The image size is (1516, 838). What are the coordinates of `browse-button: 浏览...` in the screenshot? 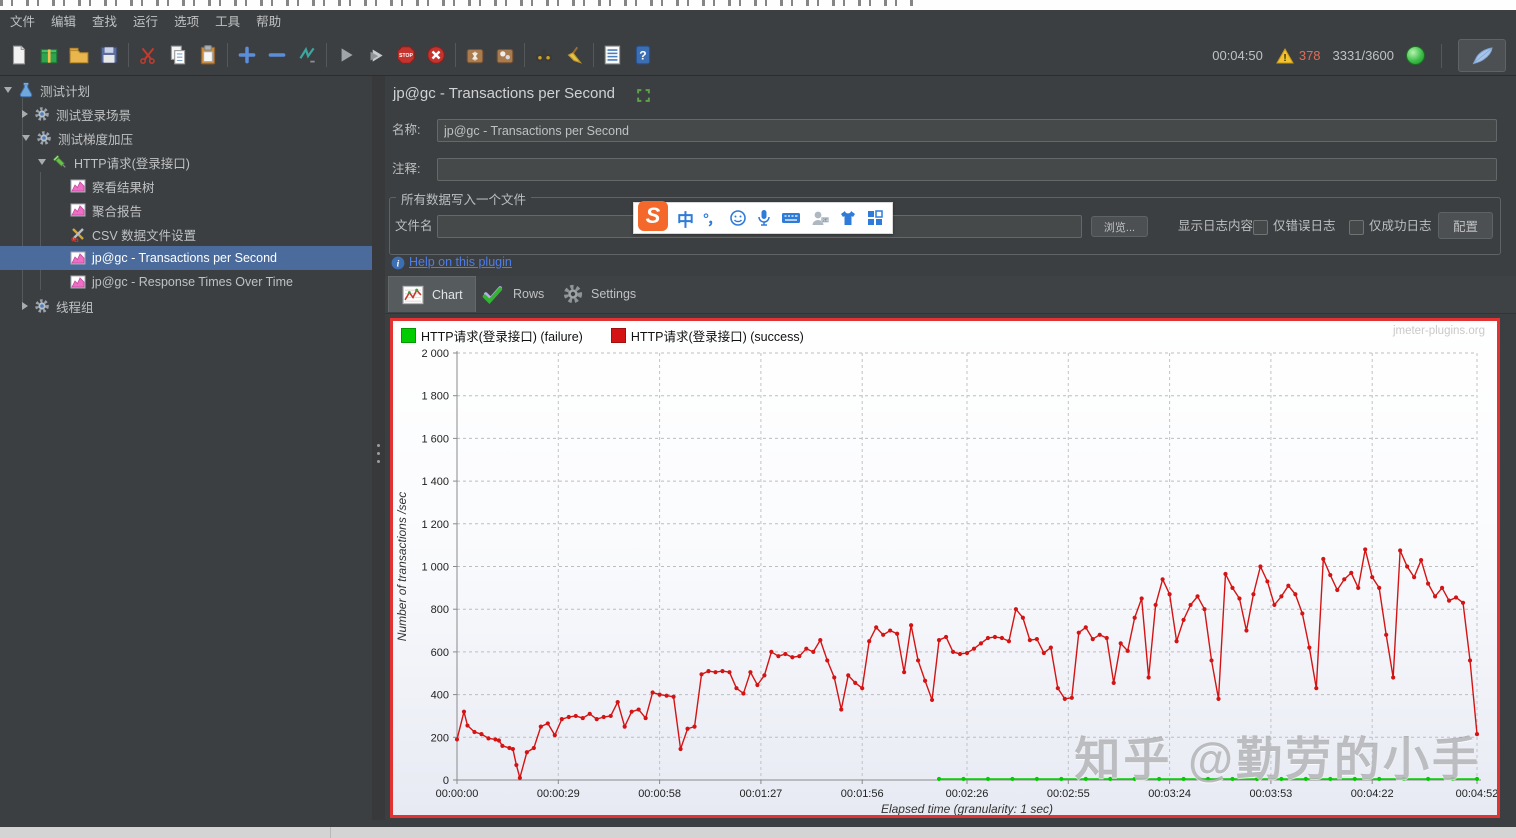 It's located at (1119, 226).